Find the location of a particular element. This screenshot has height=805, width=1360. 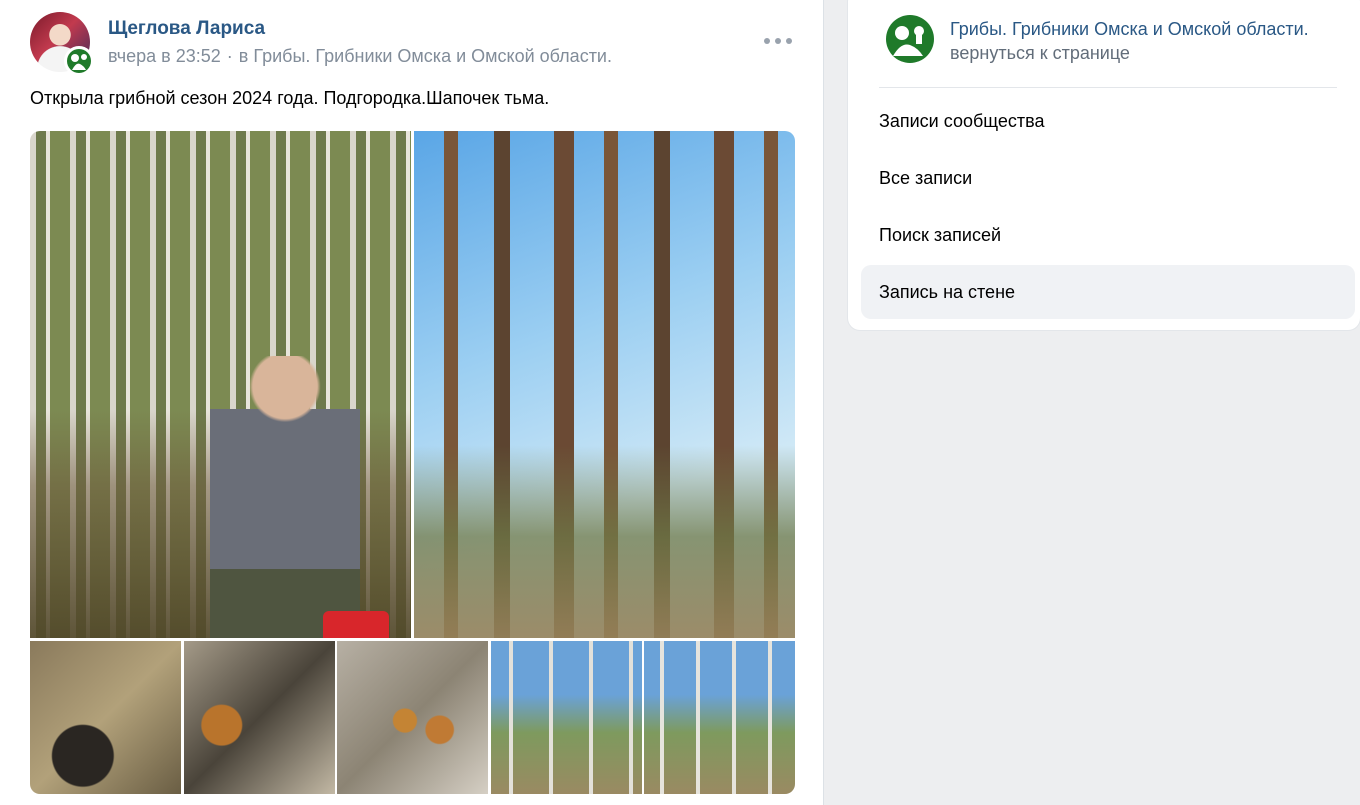

community-badge-icon is located at coordinates (79, 61).